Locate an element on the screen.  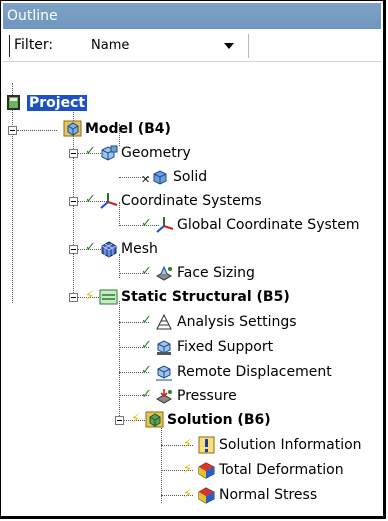
tree-node-global-coordinate-system: ✓ Global Coordinate System is located at coordinates (250, 225).